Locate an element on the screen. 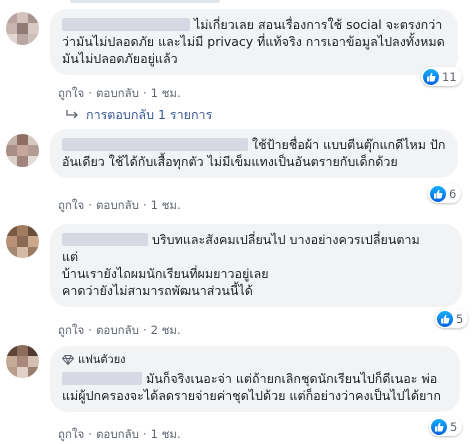 The width and height of the screenshot is (473, 444). timestamp: 2 ชม. is located at coordinates (166, 330).